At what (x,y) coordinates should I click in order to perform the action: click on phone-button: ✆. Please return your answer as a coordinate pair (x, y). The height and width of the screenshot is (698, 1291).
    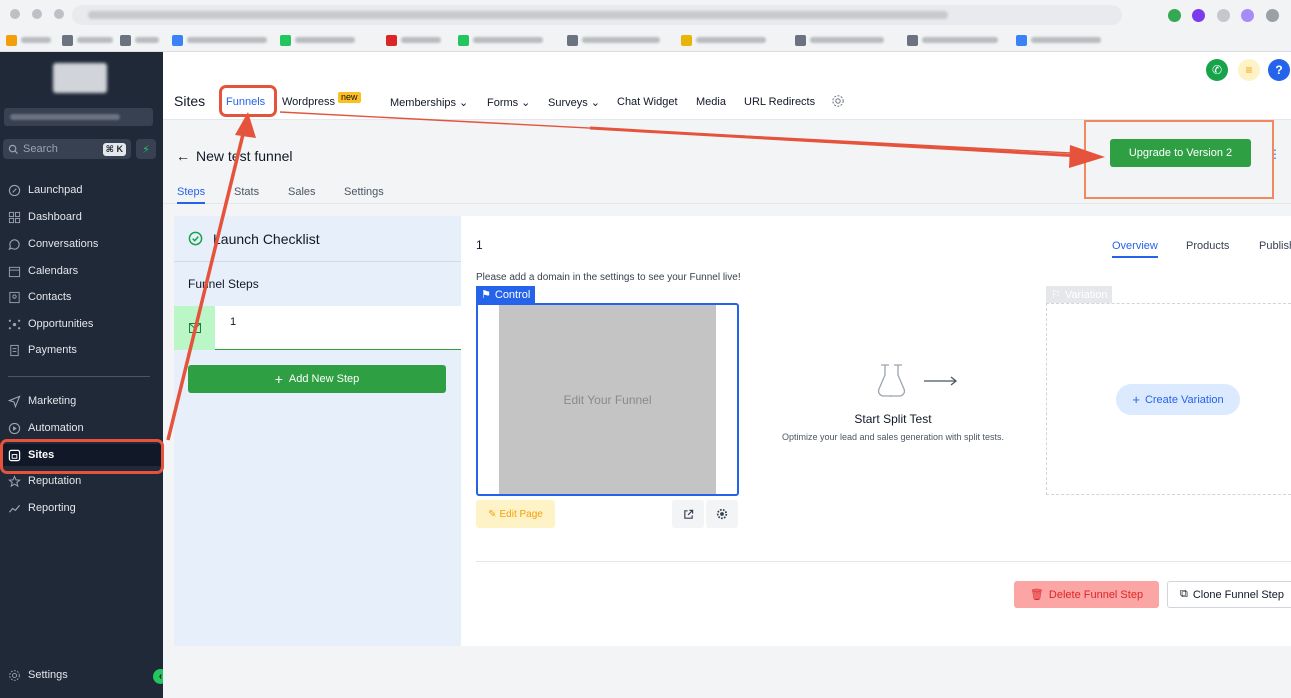
    Looking at the image, I should click on (1217, 70).